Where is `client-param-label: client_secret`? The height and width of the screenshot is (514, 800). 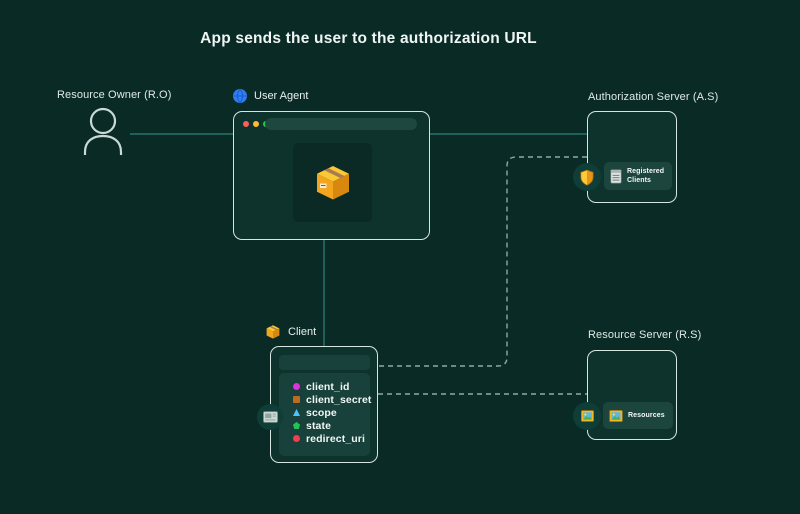
client-param-label: client_secret is located at coordinates (339, 399).